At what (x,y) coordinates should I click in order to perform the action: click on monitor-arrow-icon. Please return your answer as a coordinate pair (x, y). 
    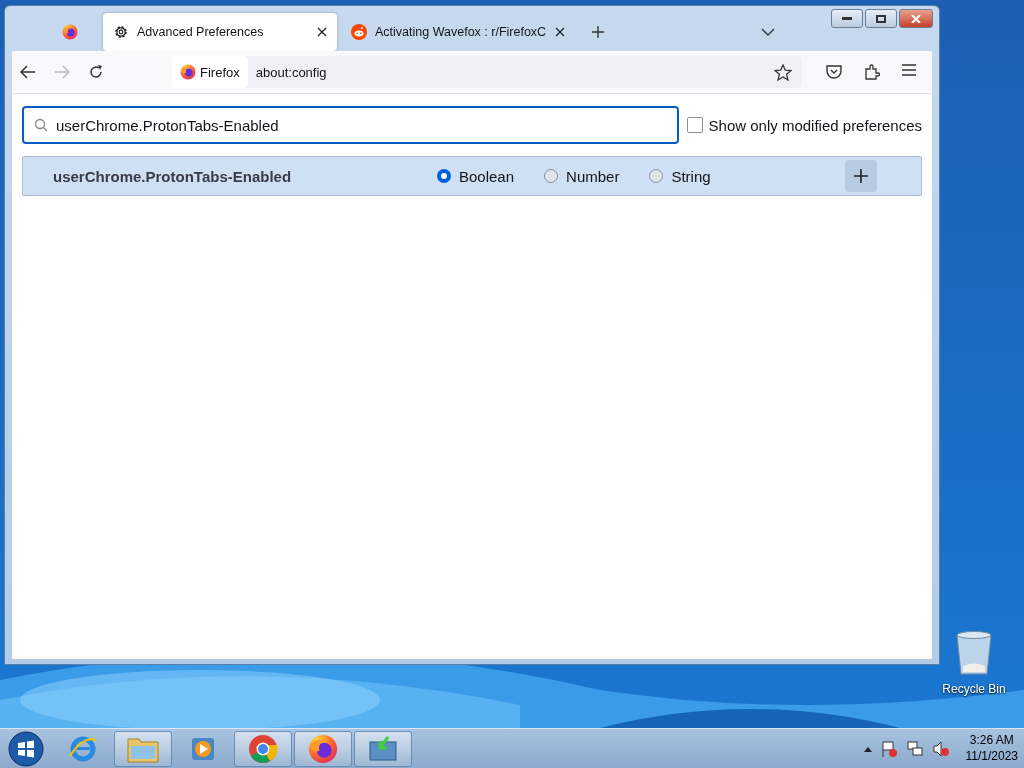
    Looking at the image, I should click on (383, 748).